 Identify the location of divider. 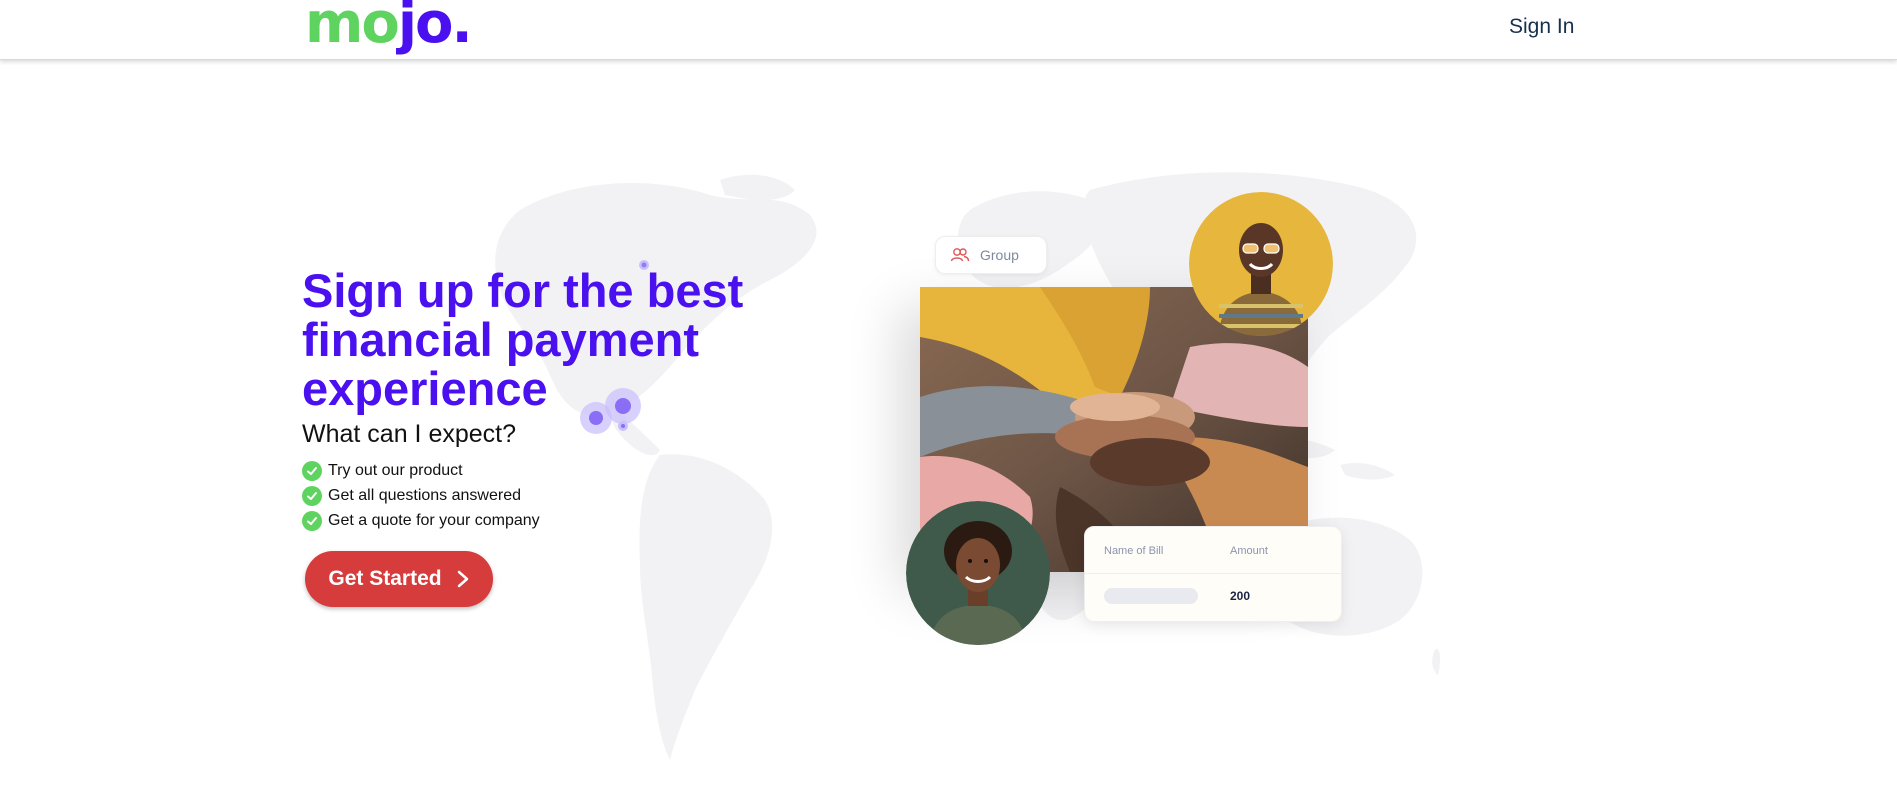
(1213, 573).